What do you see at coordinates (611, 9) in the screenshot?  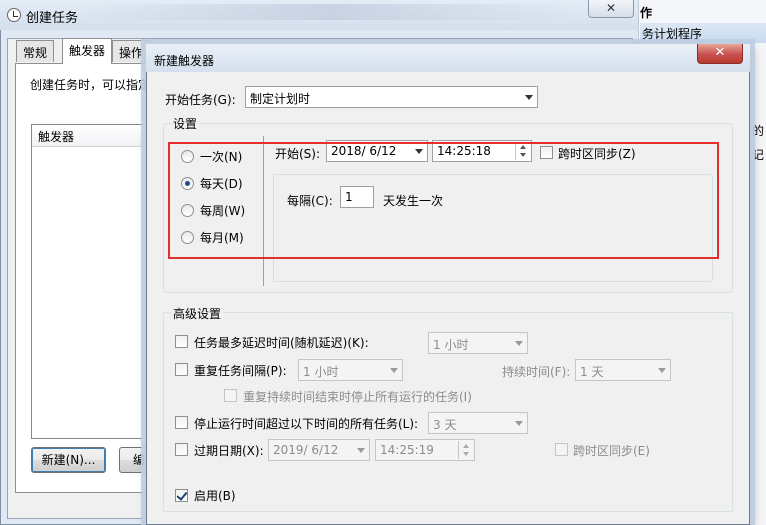 I see `create-task-close-button: ✕` at bounding box center [611, 9].